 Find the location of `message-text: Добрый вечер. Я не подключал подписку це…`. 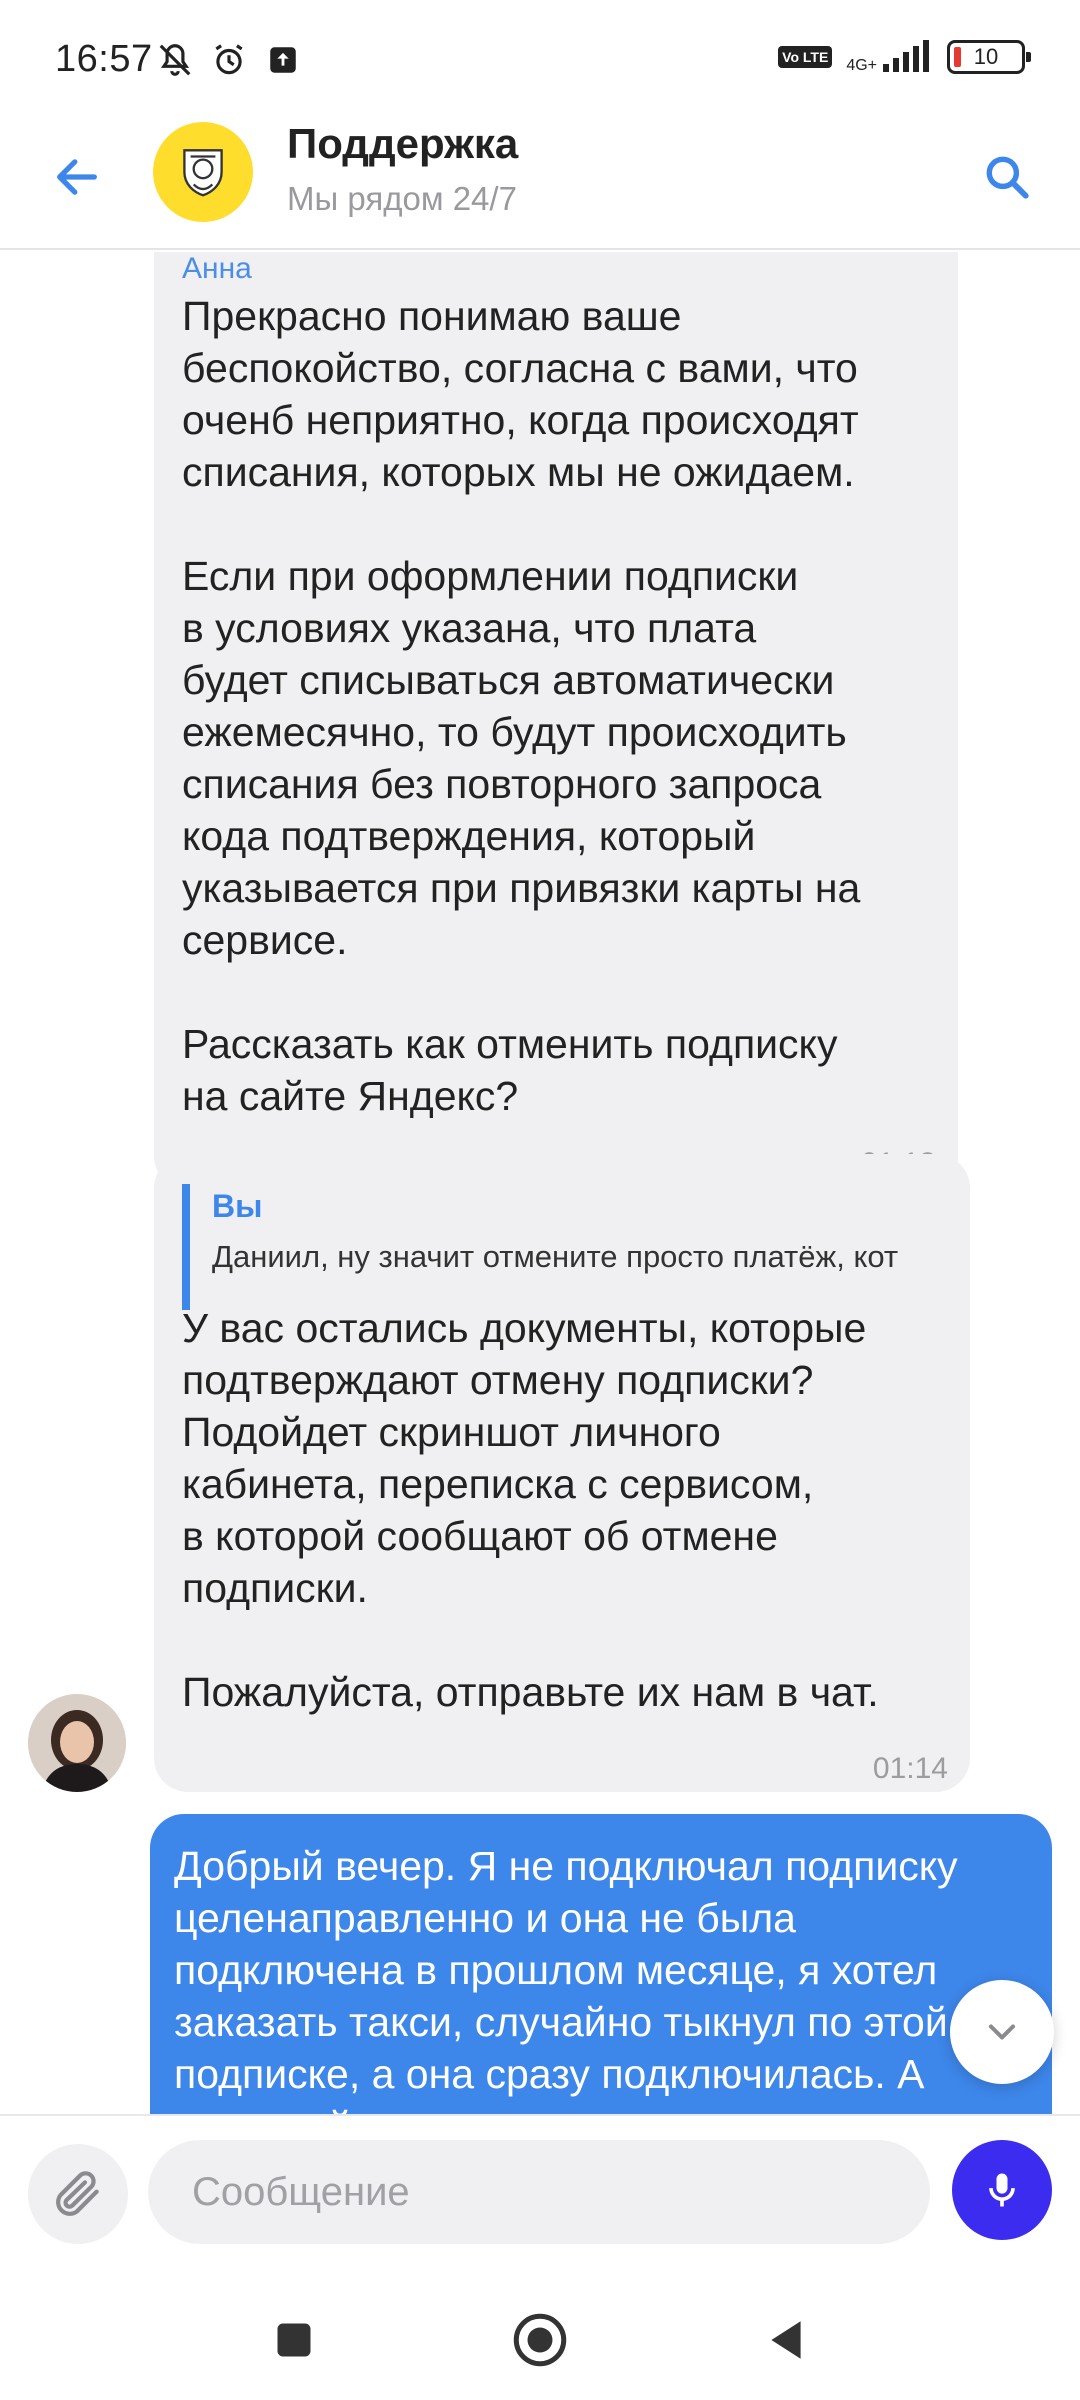

message-text: Добрый вечер. Я не подключал подписку це… is located at coordinates (566, 1978).